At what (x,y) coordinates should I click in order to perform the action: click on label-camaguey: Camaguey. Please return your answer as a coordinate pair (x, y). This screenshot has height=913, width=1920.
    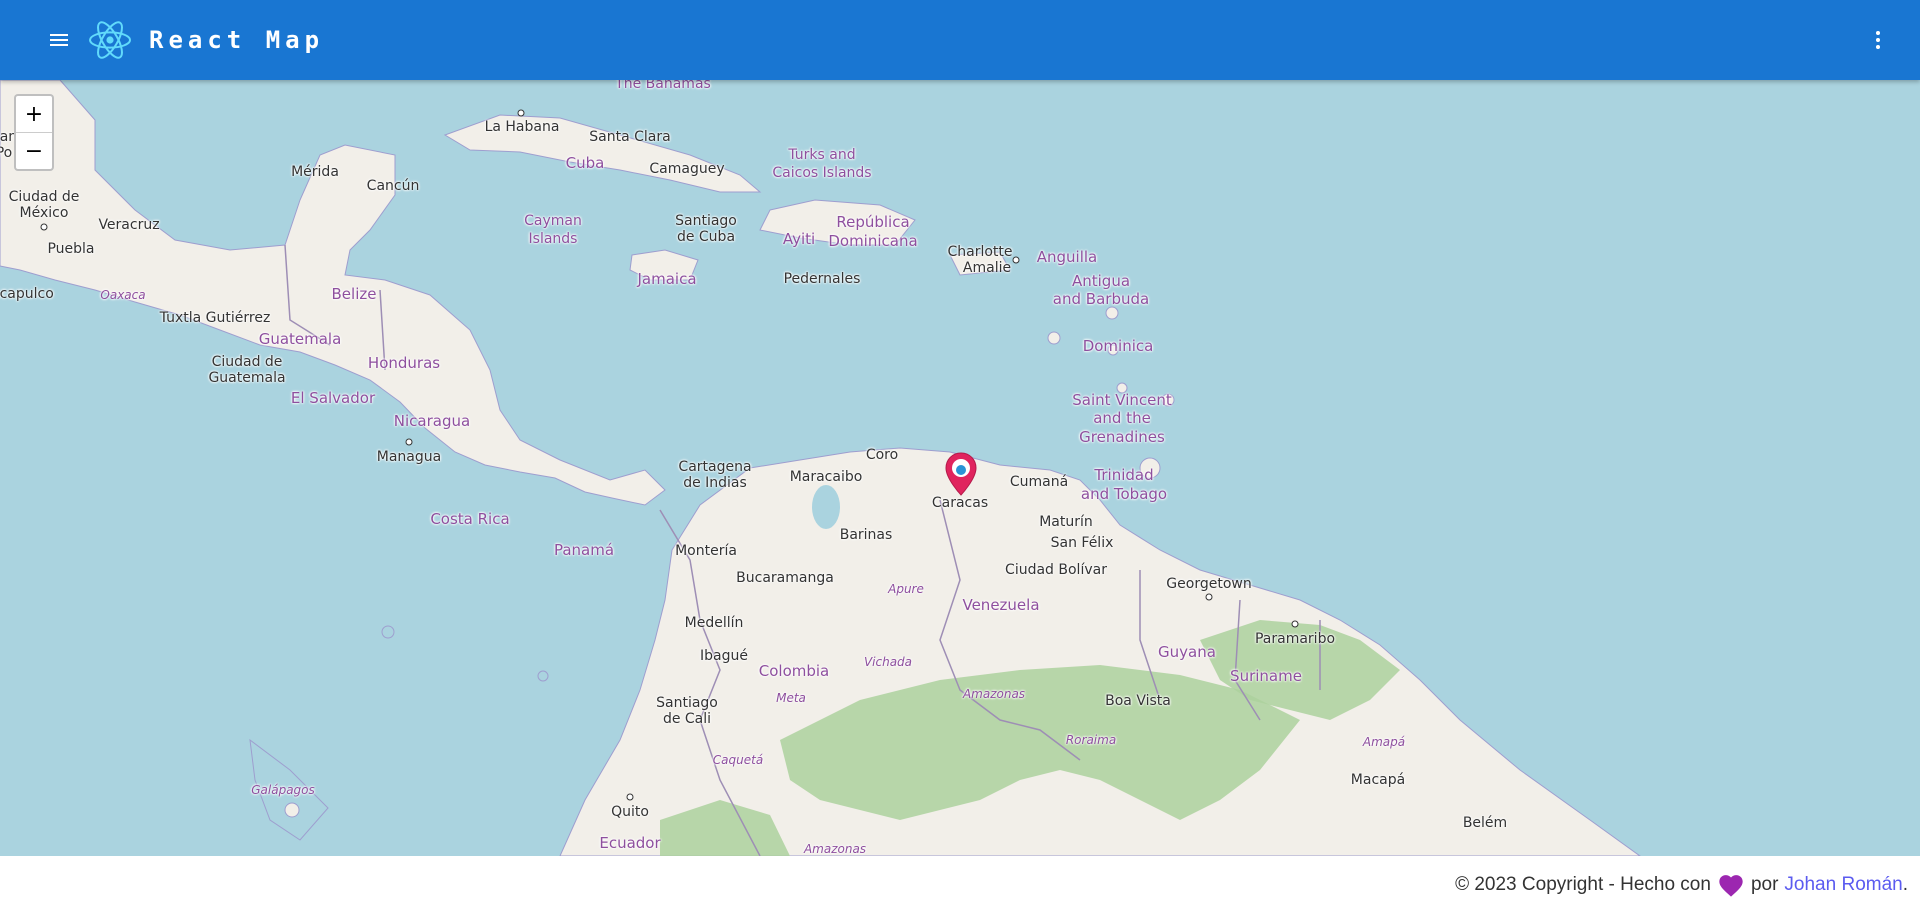
    Looking at the image, I should click on (687, 169).